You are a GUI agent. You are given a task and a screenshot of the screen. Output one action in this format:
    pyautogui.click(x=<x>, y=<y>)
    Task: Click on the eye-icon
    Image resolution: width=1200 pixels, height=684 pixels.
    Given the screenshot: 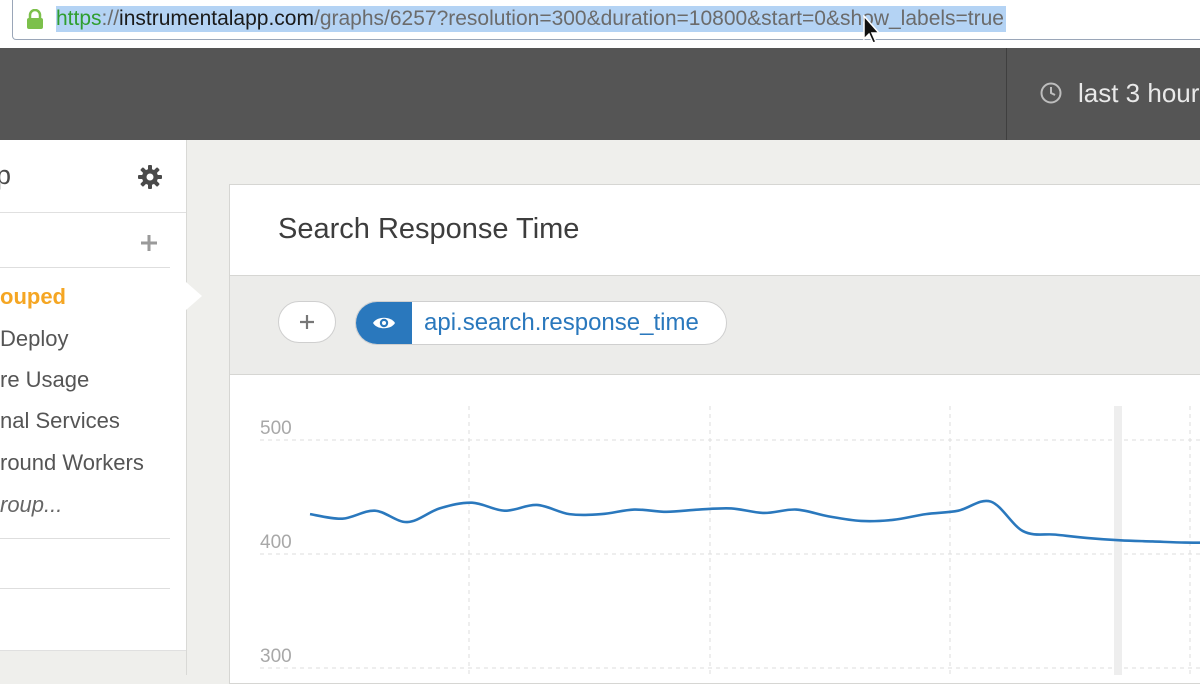 What is the action you would take?
    pyautogui.click(x=384, y=323)
    